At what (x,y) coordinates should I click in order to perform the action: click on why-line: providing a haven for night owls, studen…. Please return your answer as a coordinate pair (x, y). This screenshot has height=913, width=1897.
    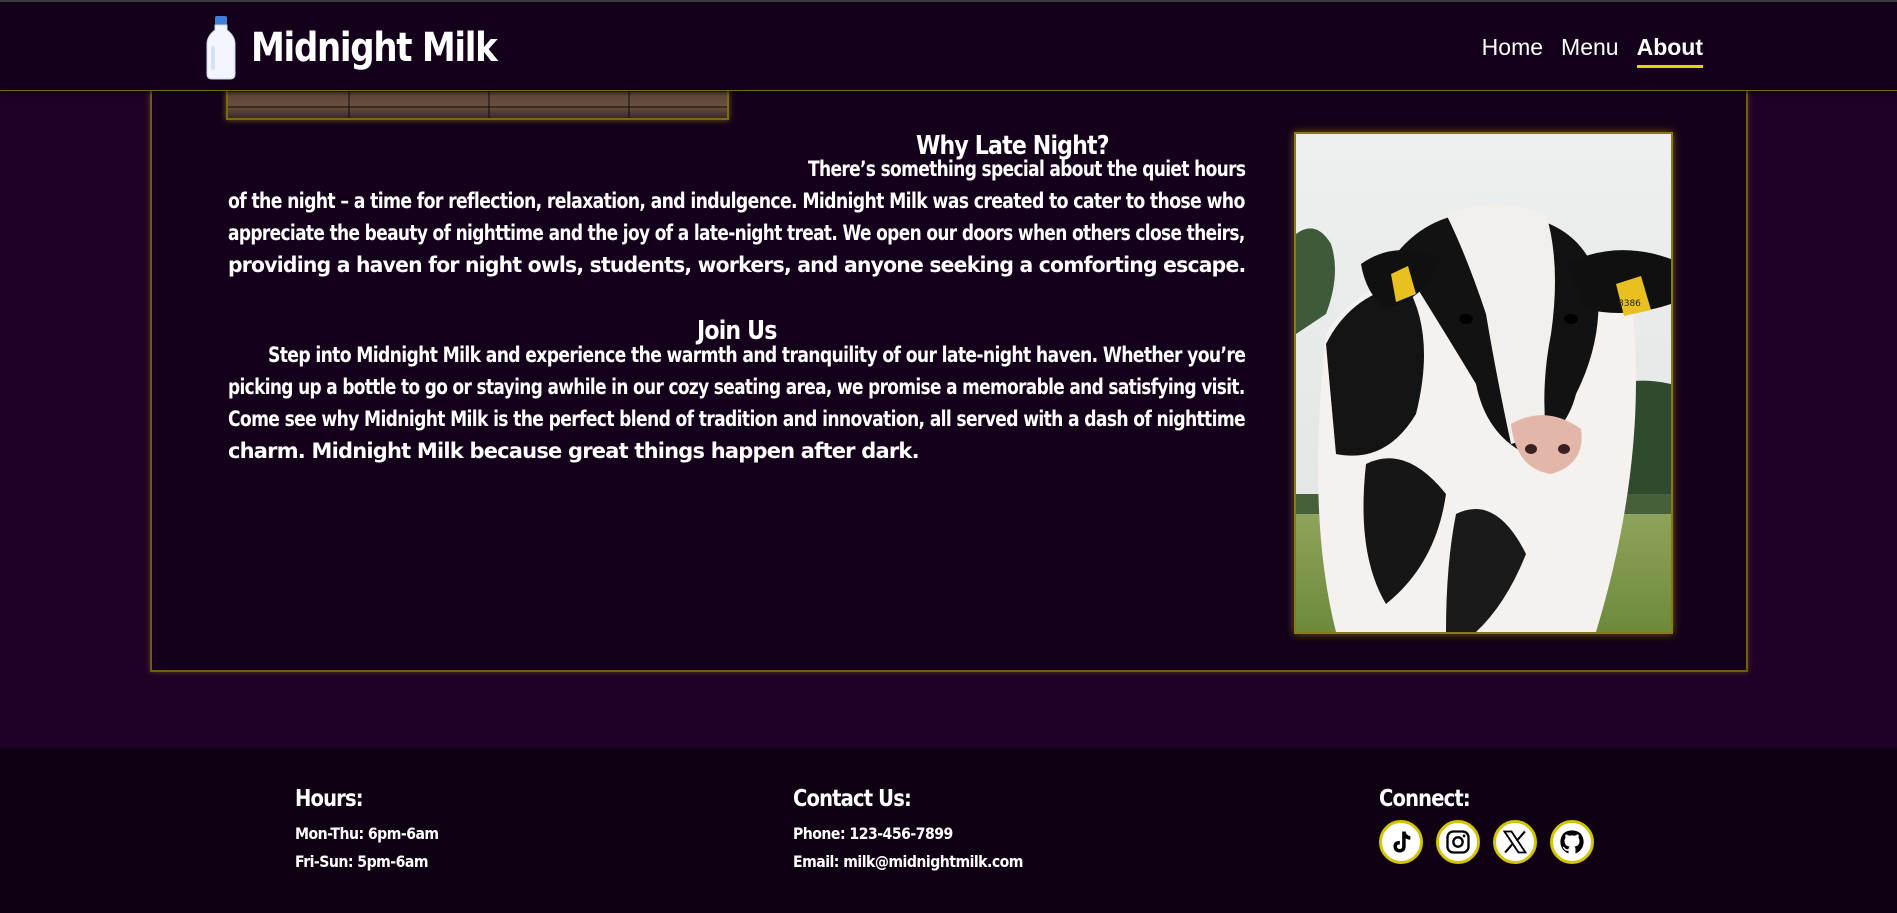
    Looking at the image, I should click on (737, 265).